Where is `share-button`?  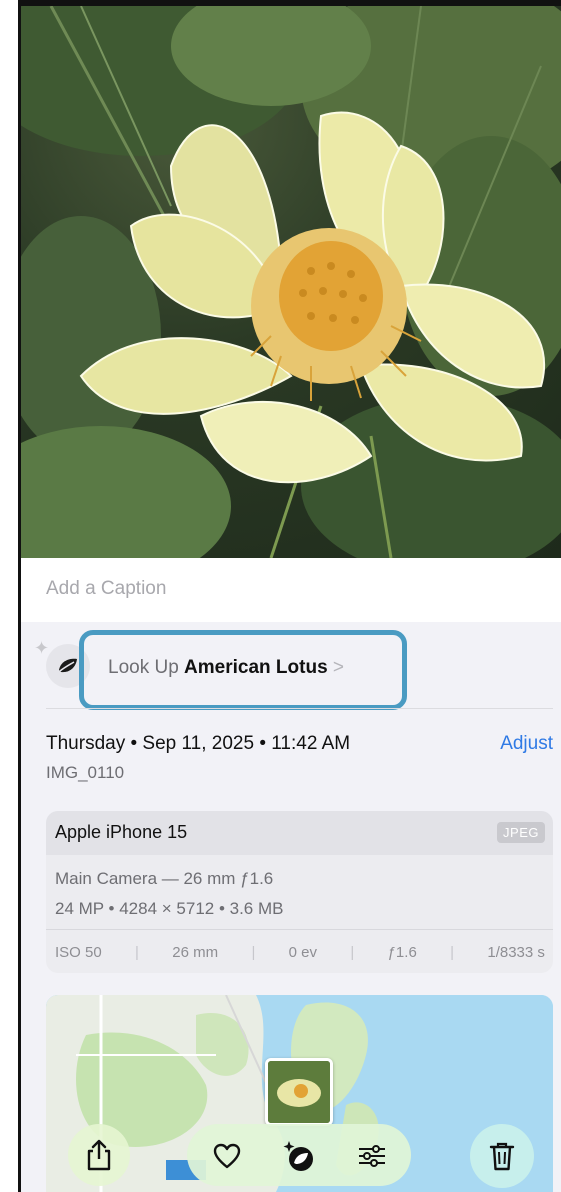 share-button is located at coordinates (99, 1155).